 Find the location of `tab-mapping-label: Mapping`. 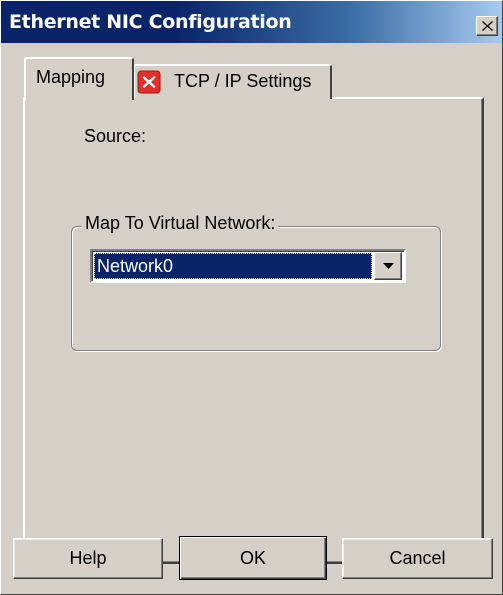

tab-mapping-label: Mapping is located at coordinates (71, 77).